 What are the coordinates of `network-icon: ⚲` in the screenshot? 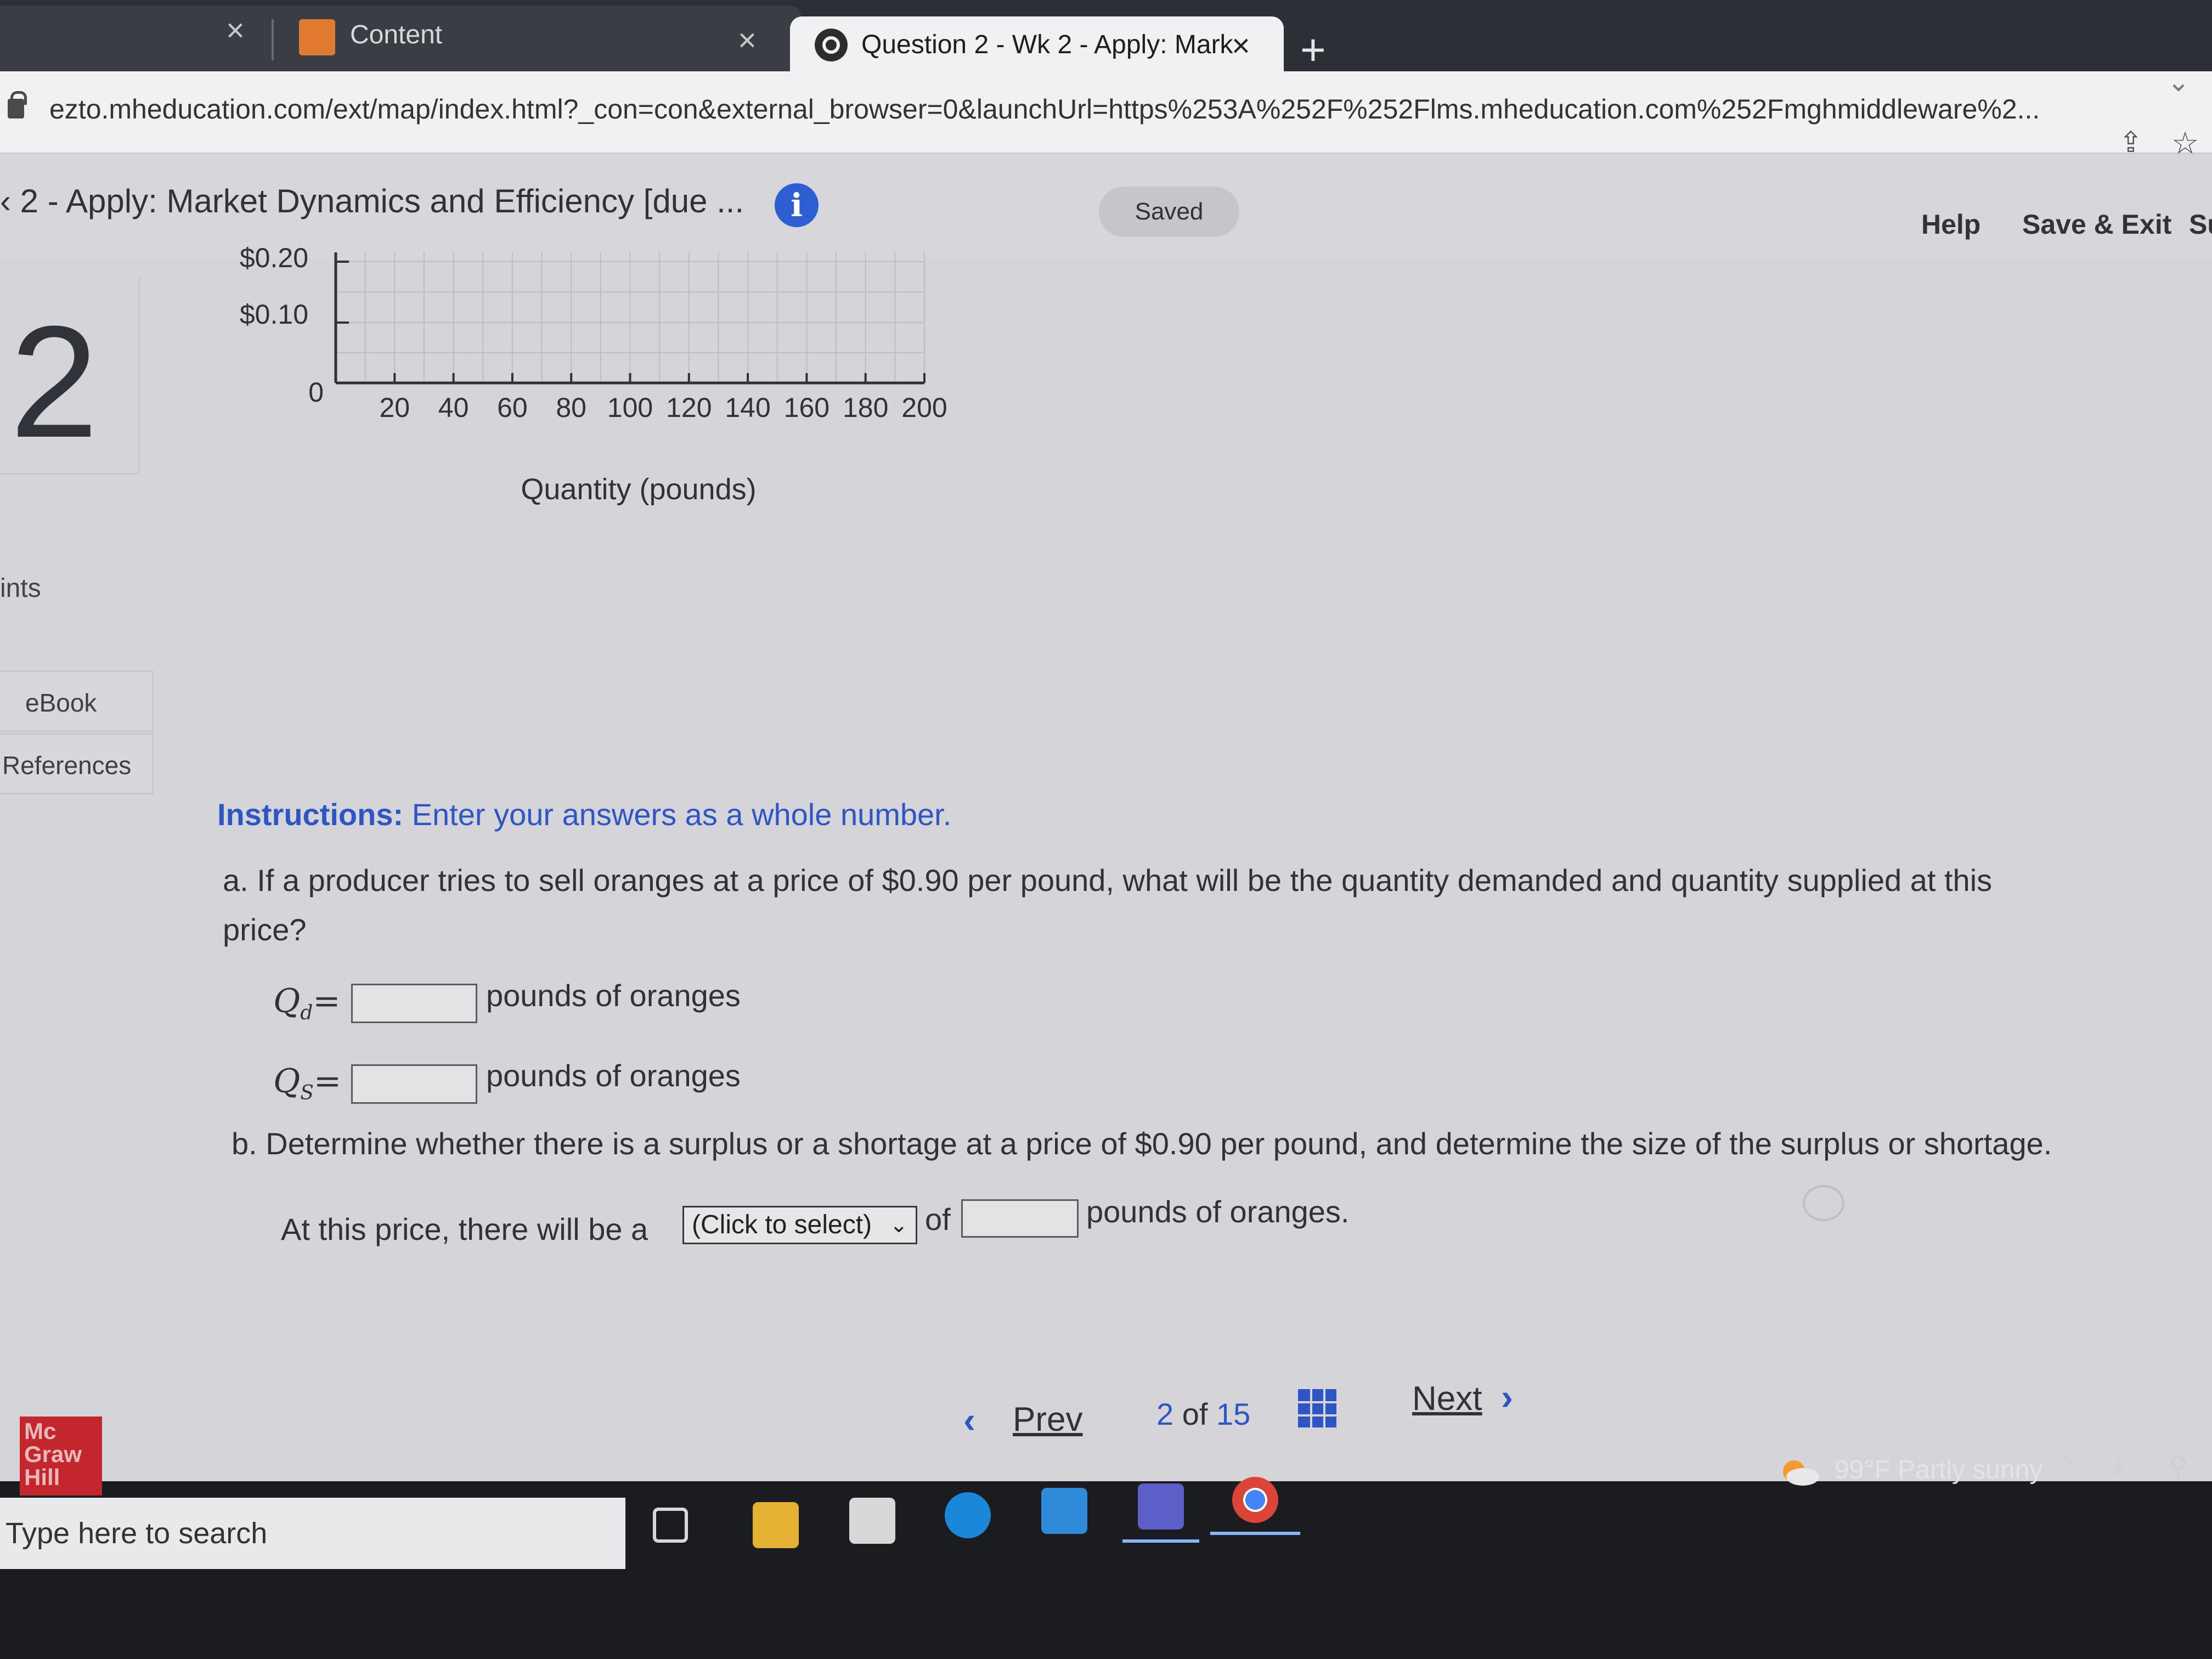 It's located at (2178, 1465).